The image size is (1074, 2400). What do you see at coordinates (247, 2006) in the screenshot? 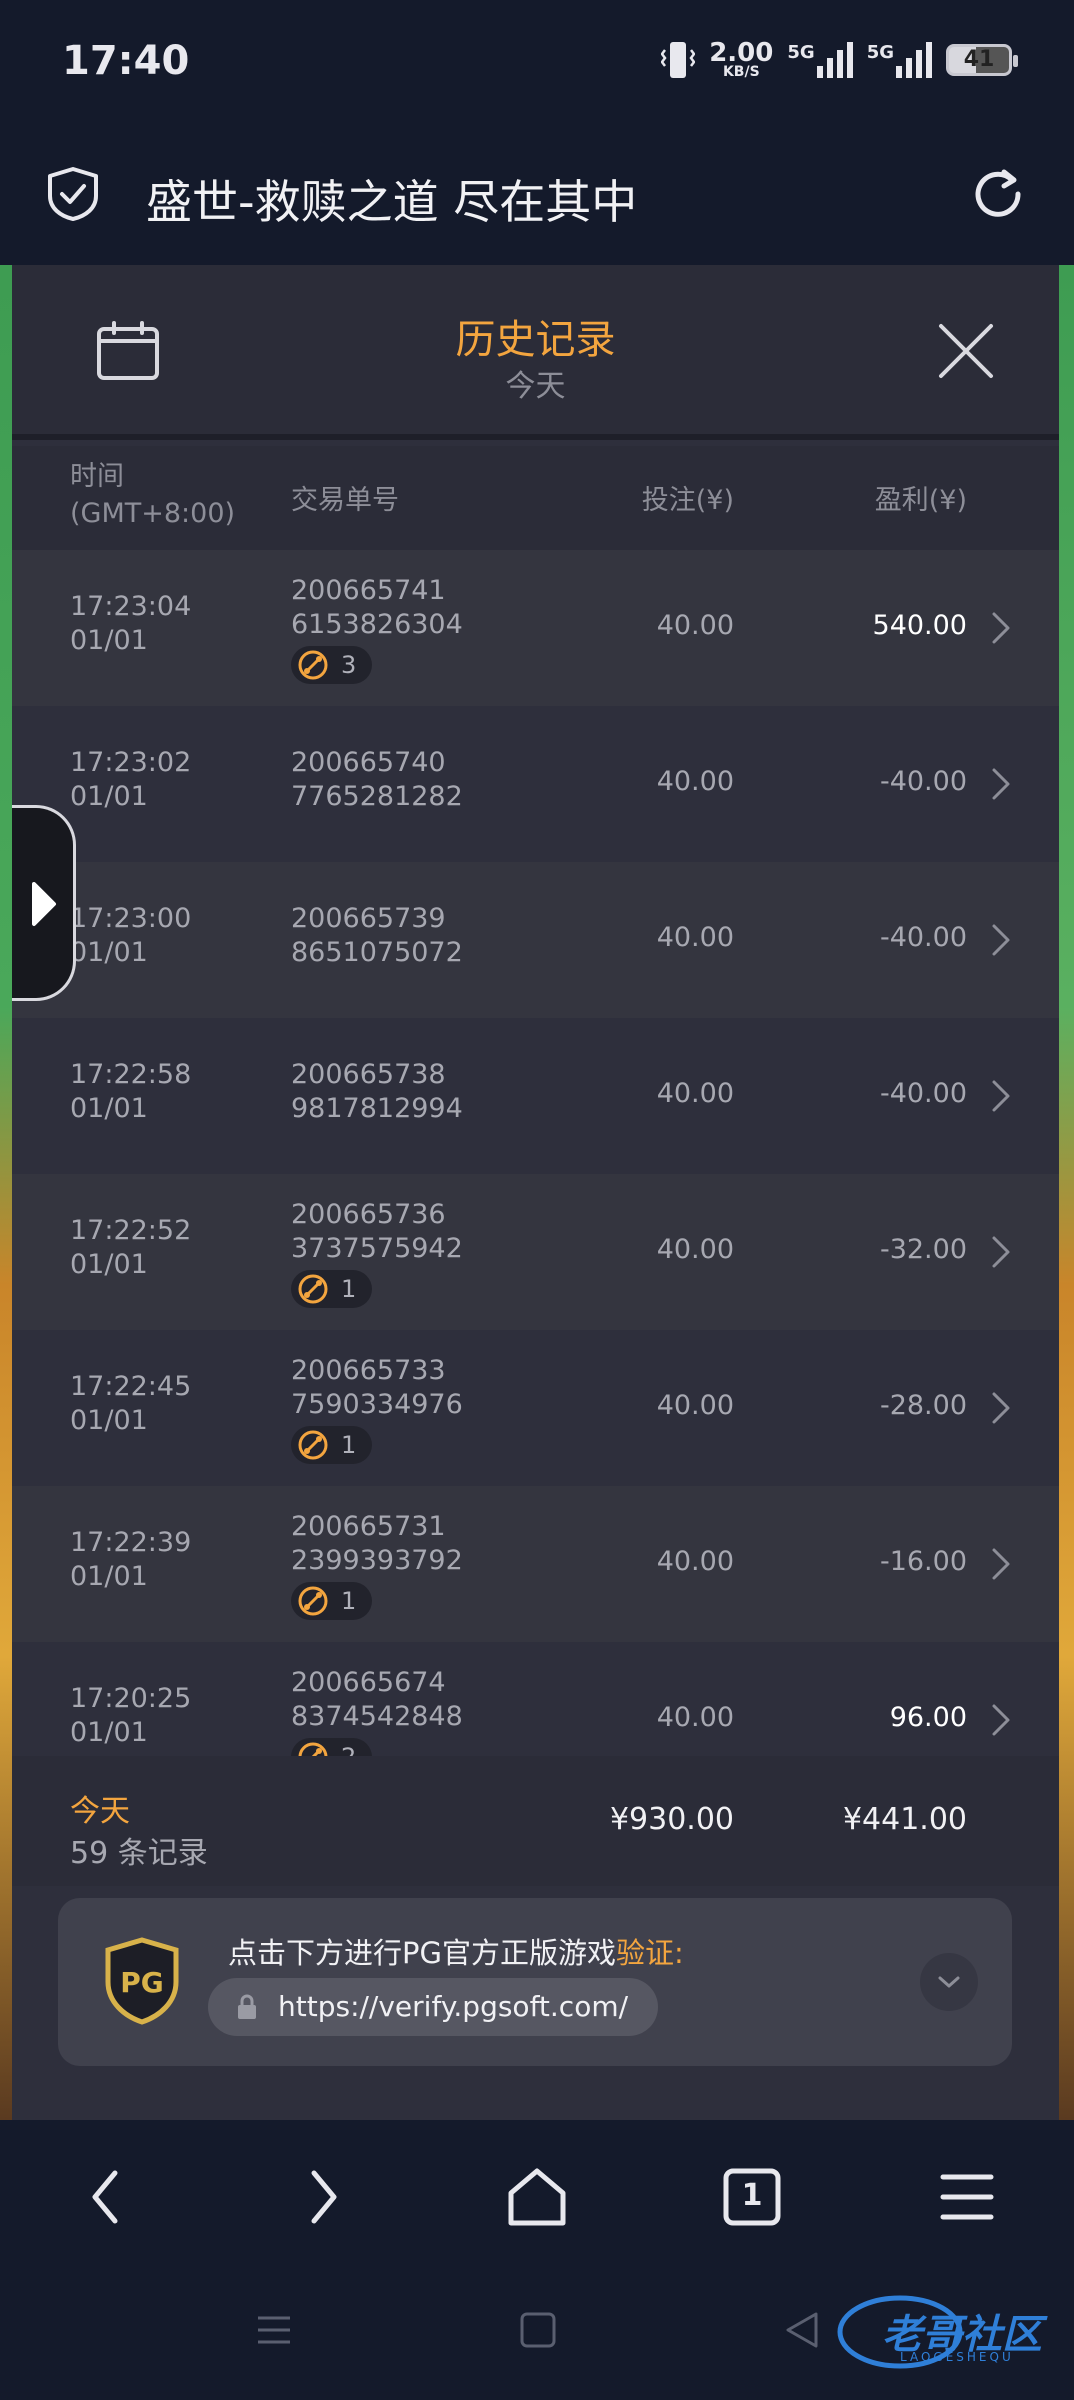
I see `lock-icon` at bounding box center [247, 2006].